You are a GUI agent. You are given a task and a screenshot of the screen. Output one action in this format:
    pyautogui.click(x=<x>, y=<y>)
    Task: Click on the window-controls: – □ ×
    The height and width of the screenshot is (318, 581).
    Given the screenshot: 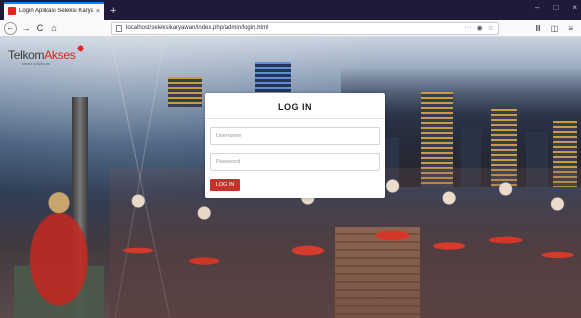 What is the action you would take?
    pyautogui.click(x=556, y=7)
    